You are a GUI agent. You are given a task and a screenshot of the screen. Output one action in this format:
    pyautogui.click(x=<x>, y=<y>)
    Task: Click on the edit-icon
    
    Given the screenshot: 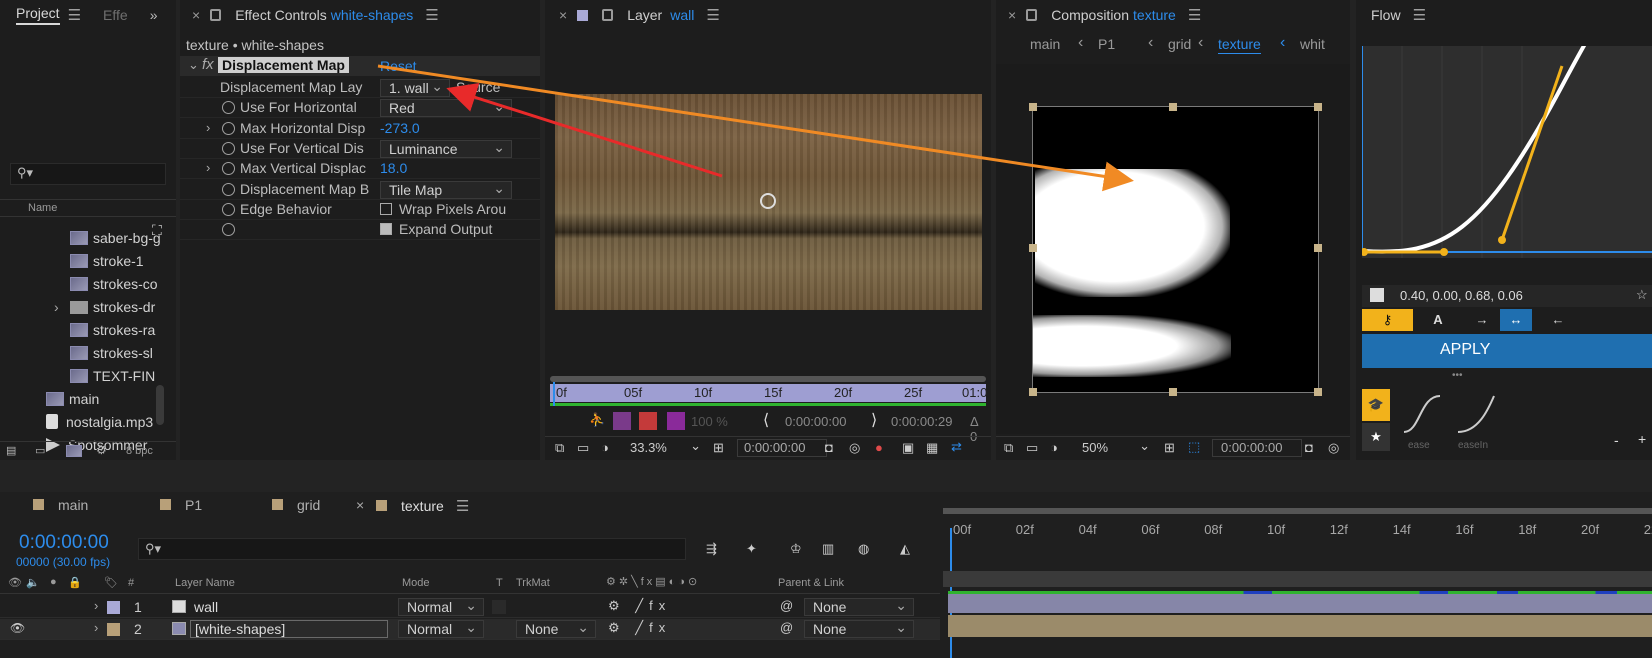 What is the action you would take?
    pyautogui.click(x=1377, y=295)
    